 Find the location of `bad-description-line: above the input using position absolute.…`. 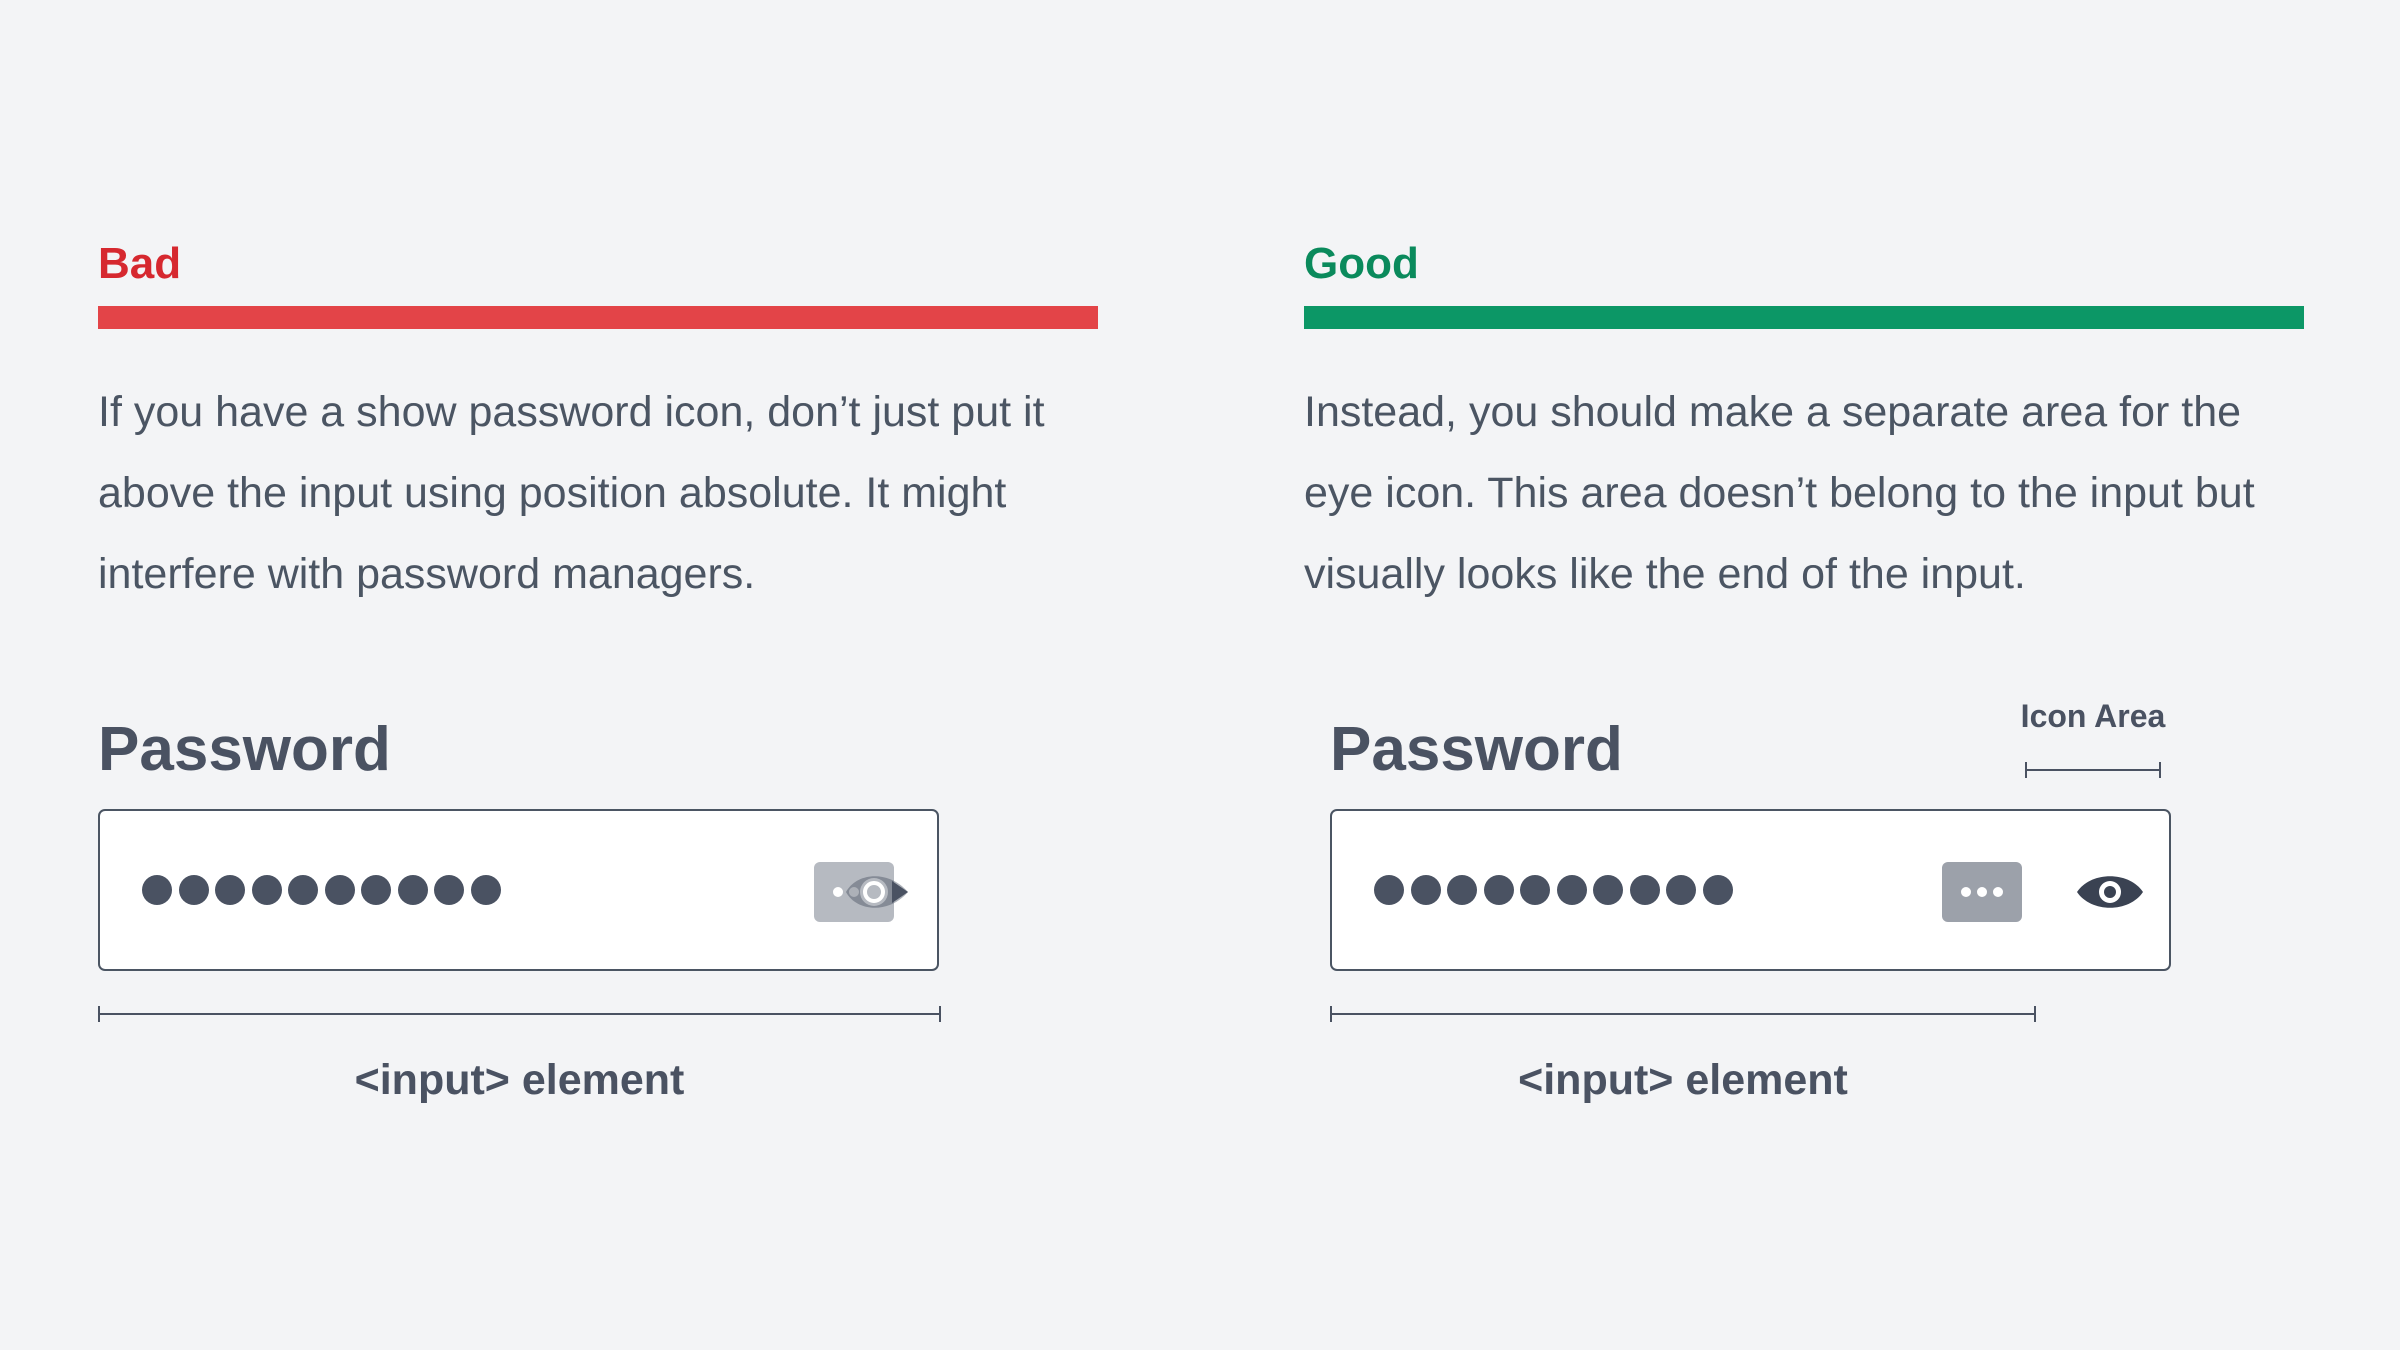

bad-description-line: above the input using position absolute.… is located at coordinates (552, 493).